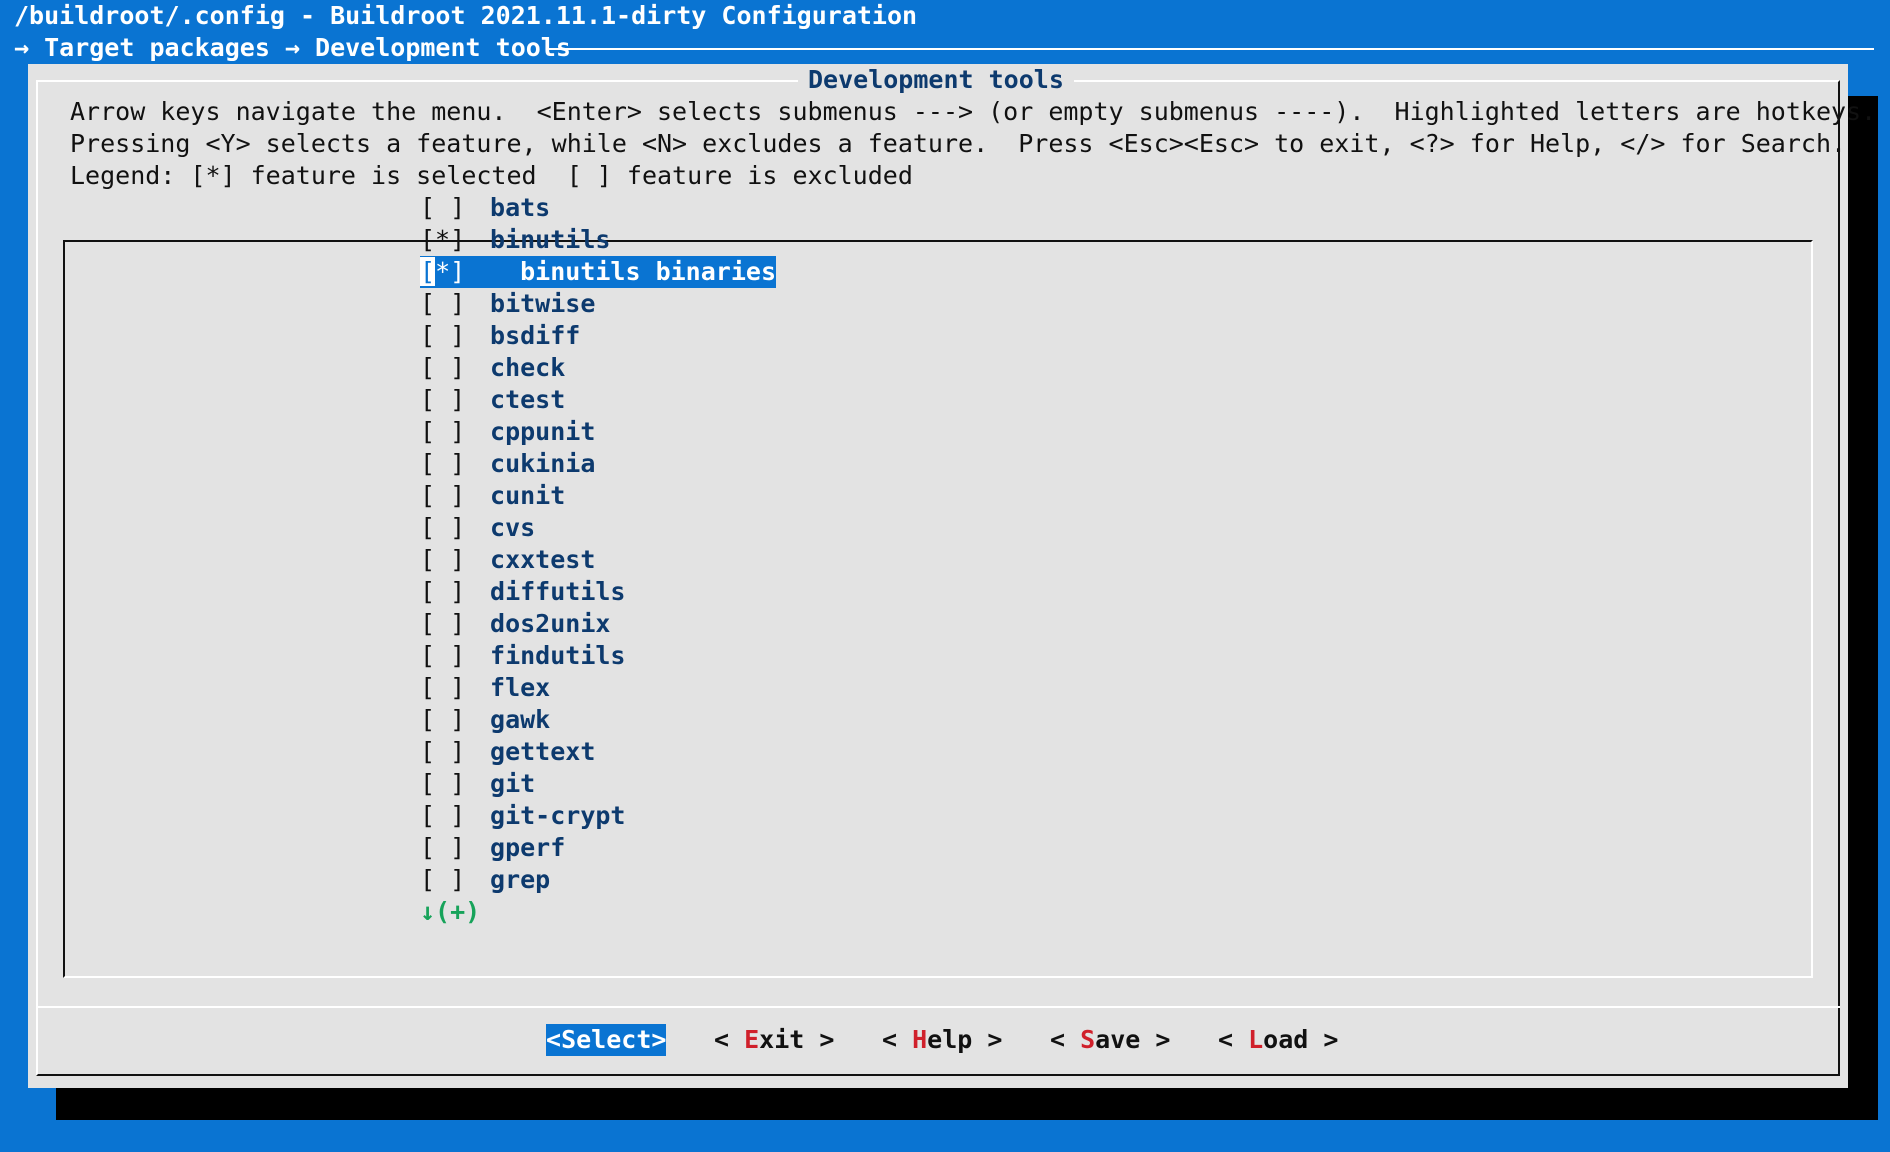  What do you see at coordinates (550, 751) in the screenshot?
I see `menu-item-text: ettext` at bounding box center [550, 751].